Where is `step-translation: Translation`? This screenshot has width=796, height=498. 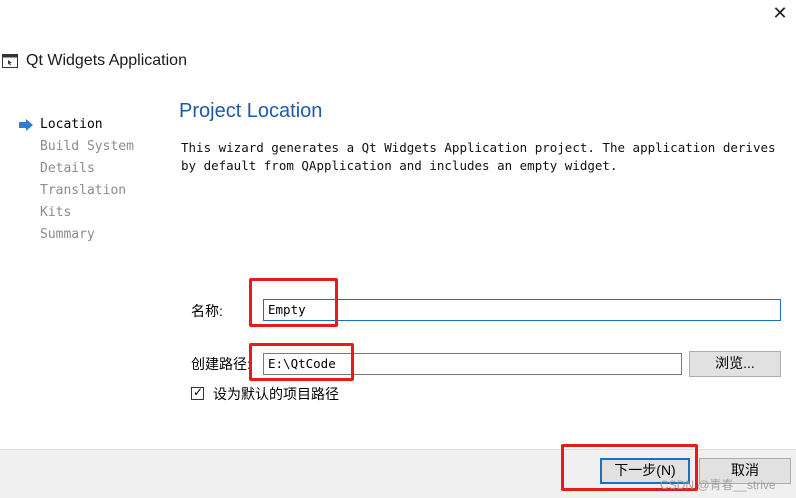 step-translation: Translation is located at coordinates (76, 191).